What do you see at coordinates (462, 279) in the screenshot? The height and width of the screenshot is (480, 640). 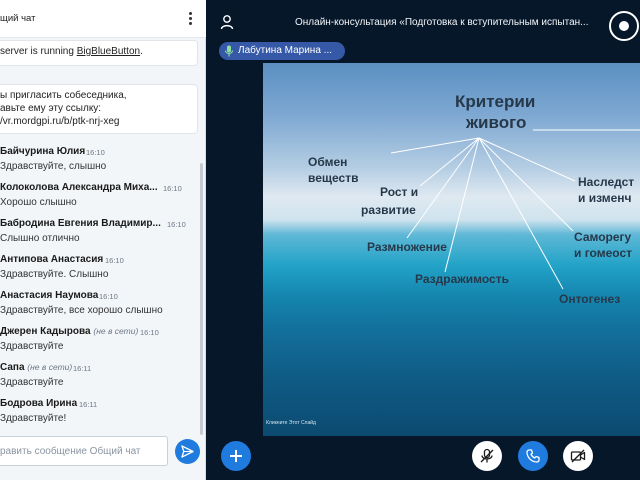 I see `slide-label-irritability: Раздражимость` at bounding box center [462, 279].